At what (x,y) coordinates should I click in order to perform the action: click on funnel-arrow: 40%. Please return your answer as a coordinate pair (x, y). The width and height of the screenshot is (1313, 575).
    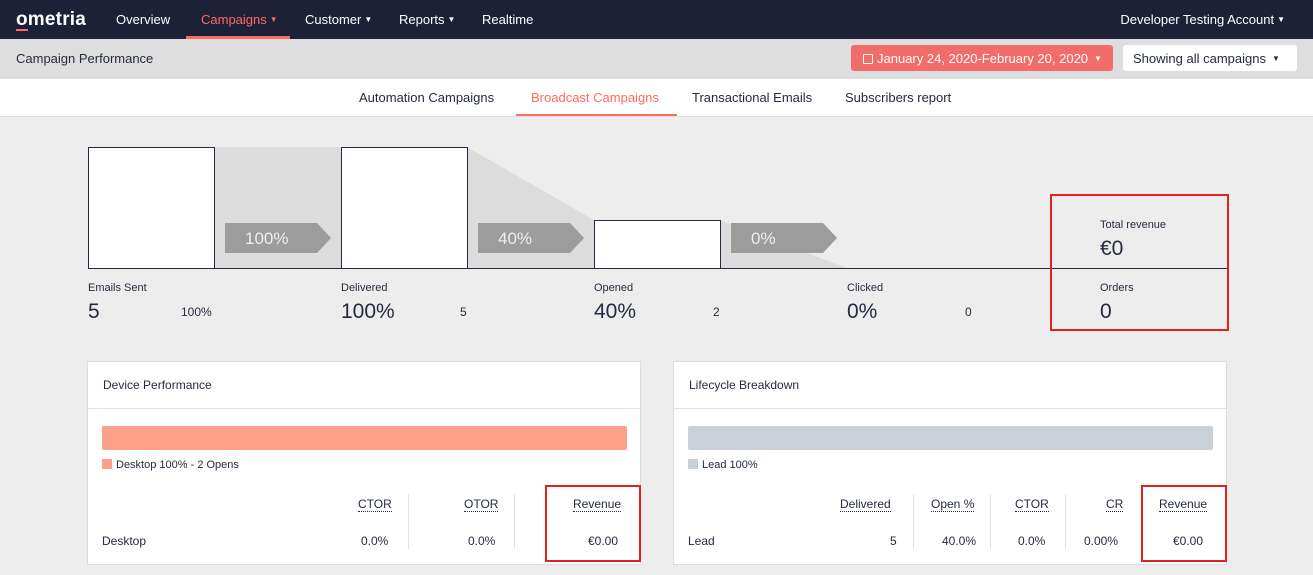
    Looking at the image, I should click on (531, 238).